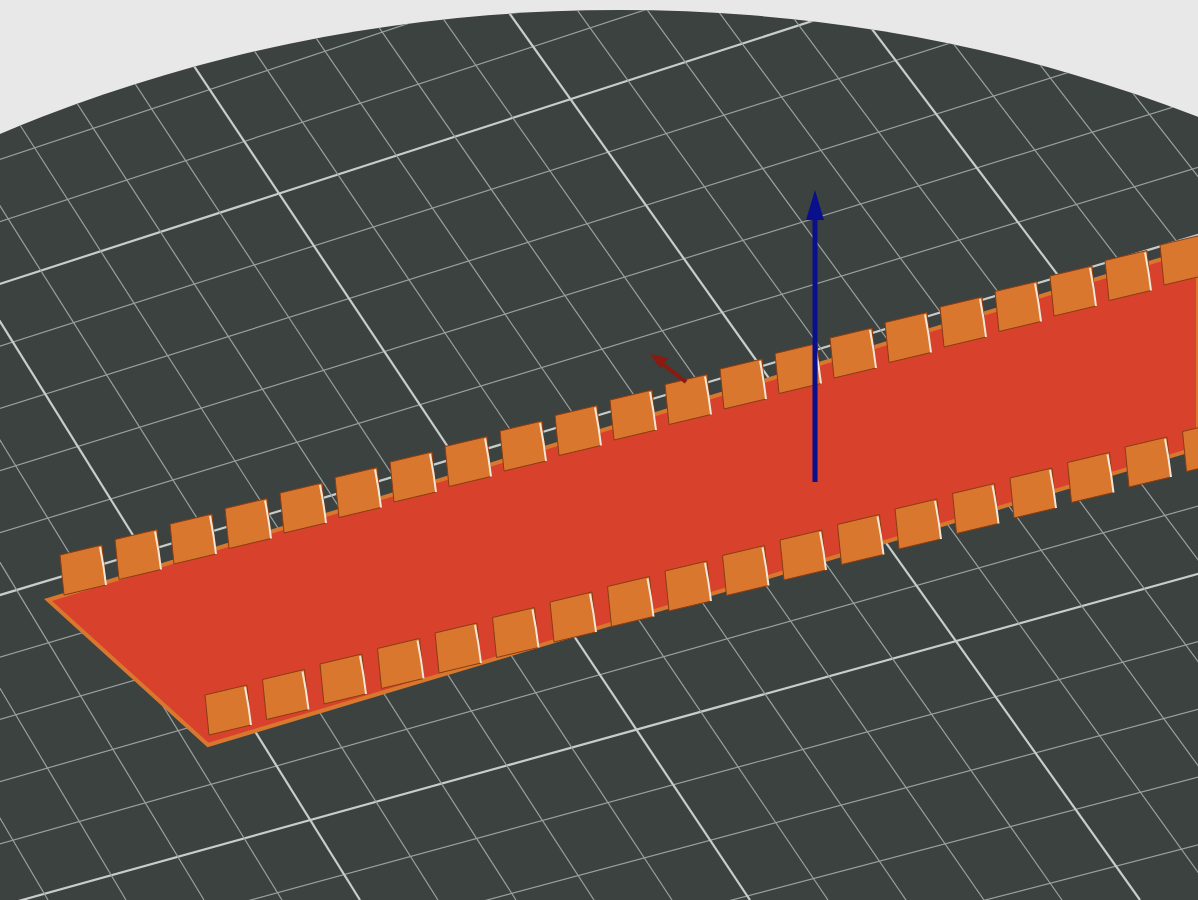  Describe the element at coordinates (669, 369) in the screenshot. I see `x-axis-arrow-icon` at that location.